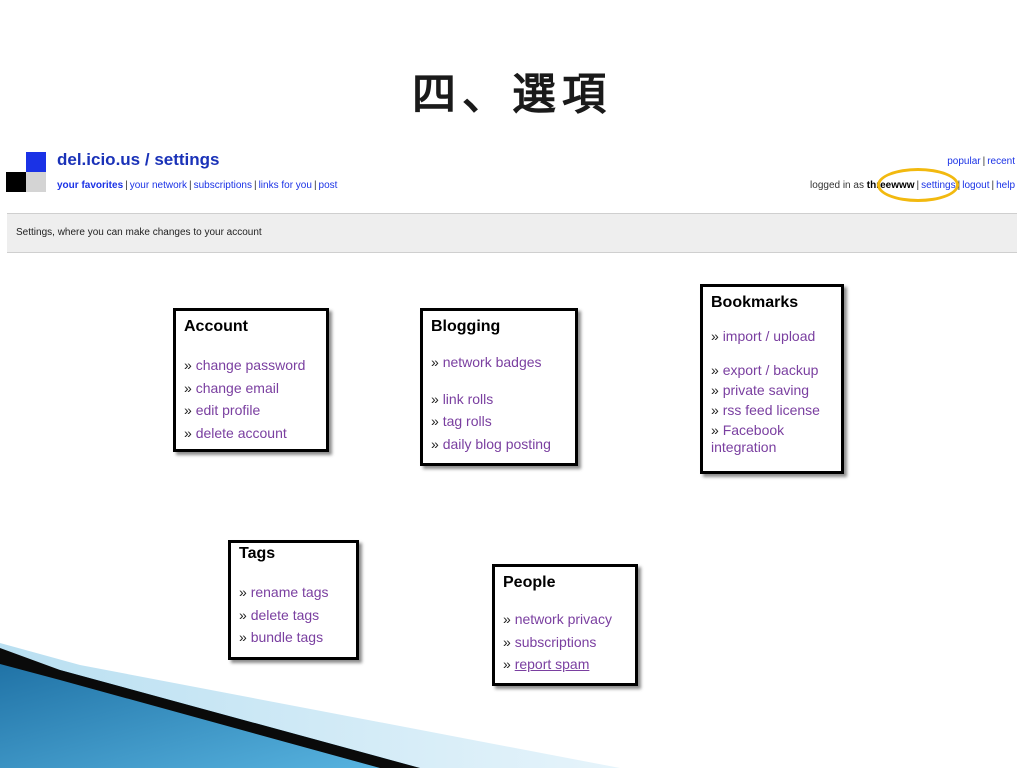  What do you see at coordinates (563, 619) in the screenshot?
I see `network-privacy-link: network privacy` at bounding box center [563, 619].